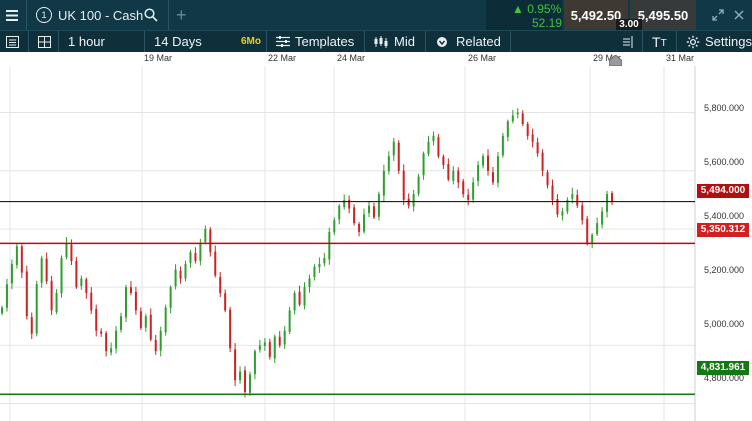  I want to click on change-pct: ▲ 0.95%, so click(536, 9).